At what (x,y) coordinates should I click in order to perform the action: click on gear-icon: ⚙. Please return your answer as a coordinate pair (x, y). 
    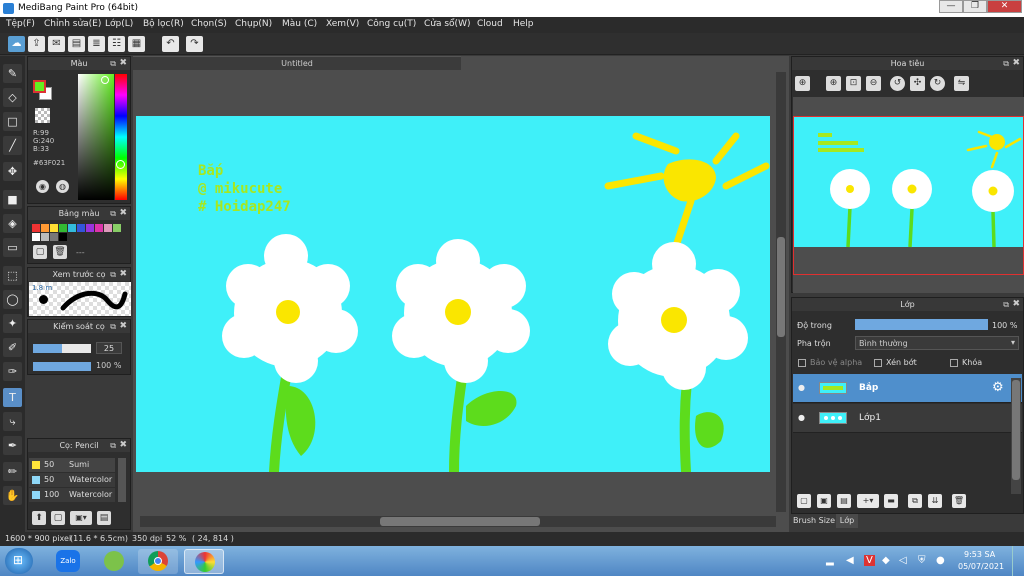
    Looking at the image, I should click on (998, 387).